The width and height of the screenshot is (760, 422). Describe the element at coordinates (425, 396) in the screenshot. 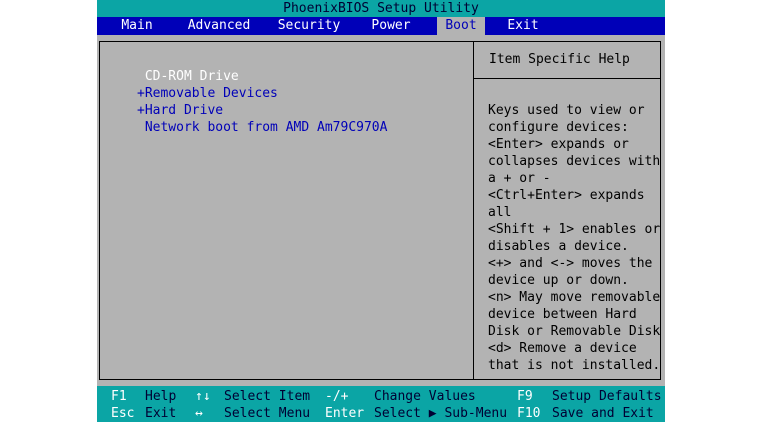

I see `key-minus-plus-label: Change Values` at that location.